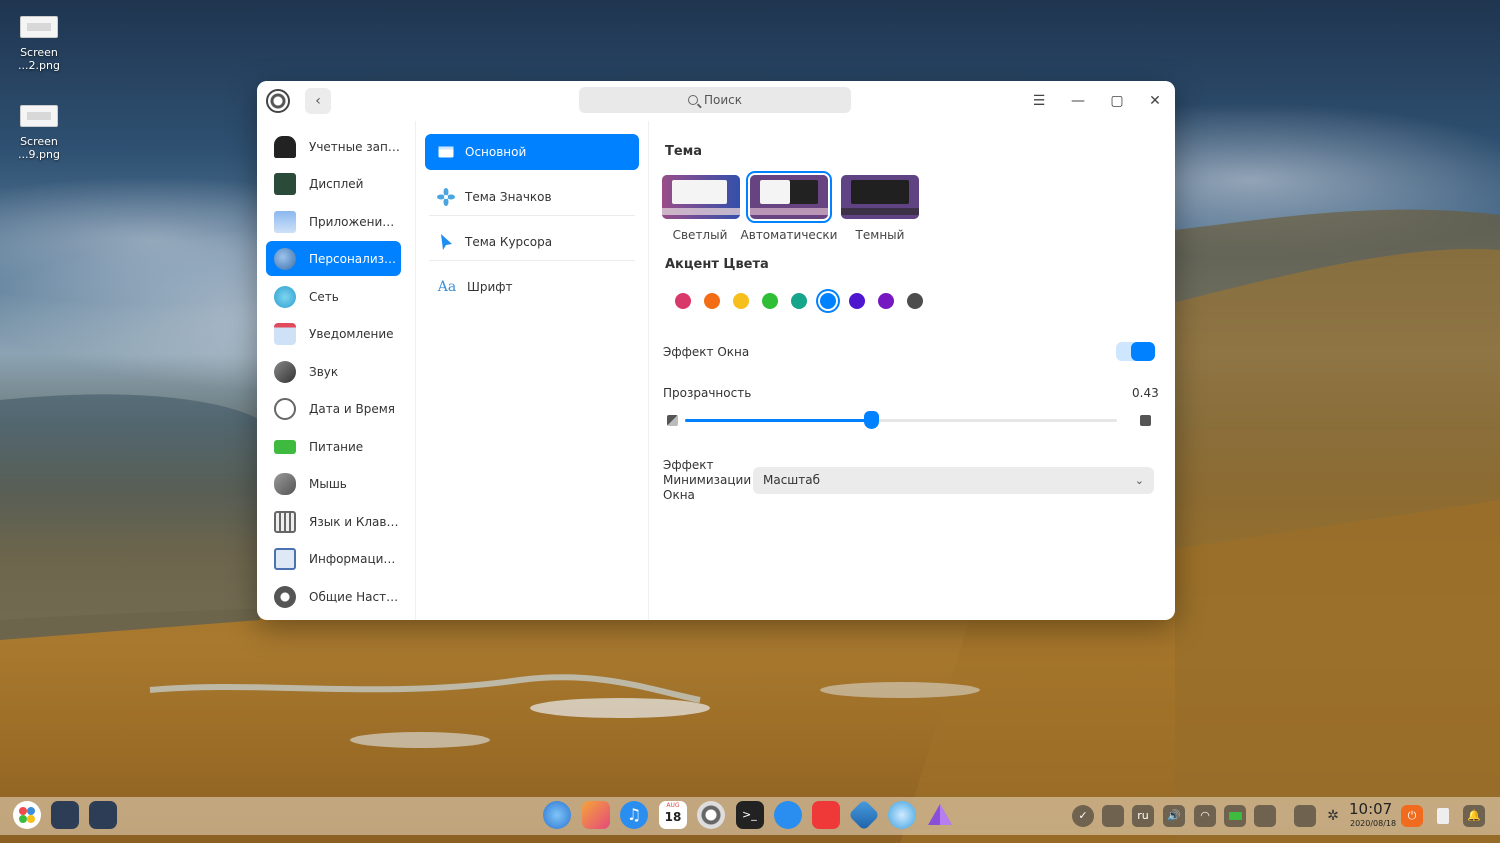  What do you see at coordinates (333, 483) in the screenshot?
I see `sidebar-item-mouse: Мышь` at bounding box center [333, 483].